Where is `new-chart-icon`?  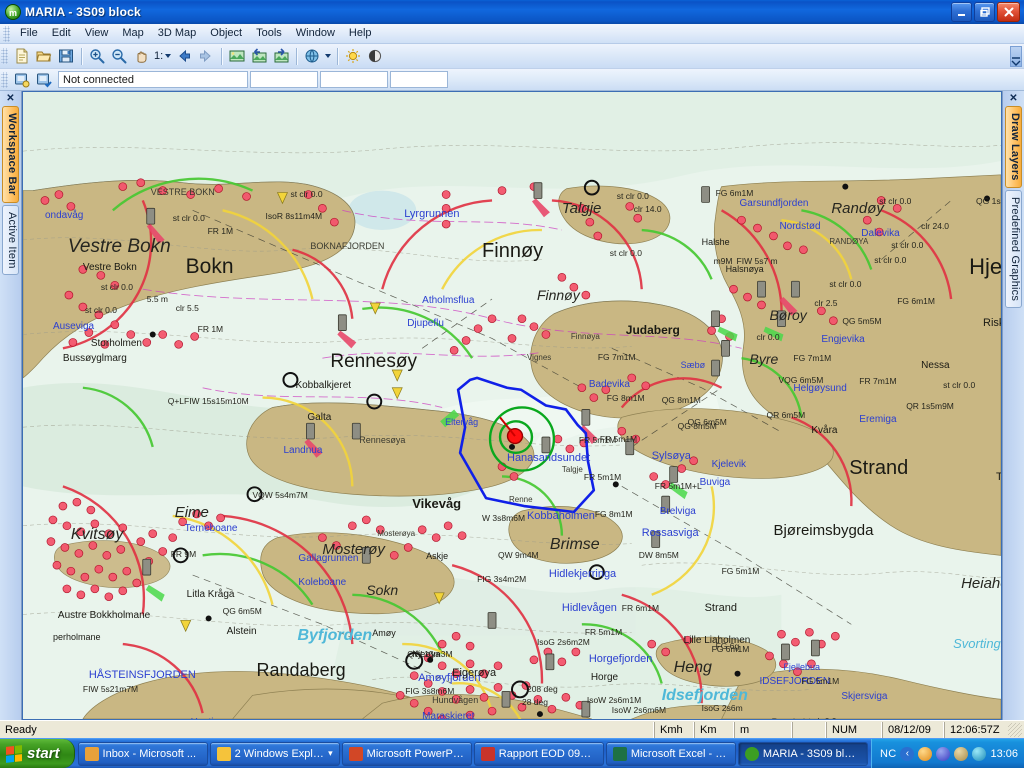 new-chart-icon is located at coordinates (22, 56).